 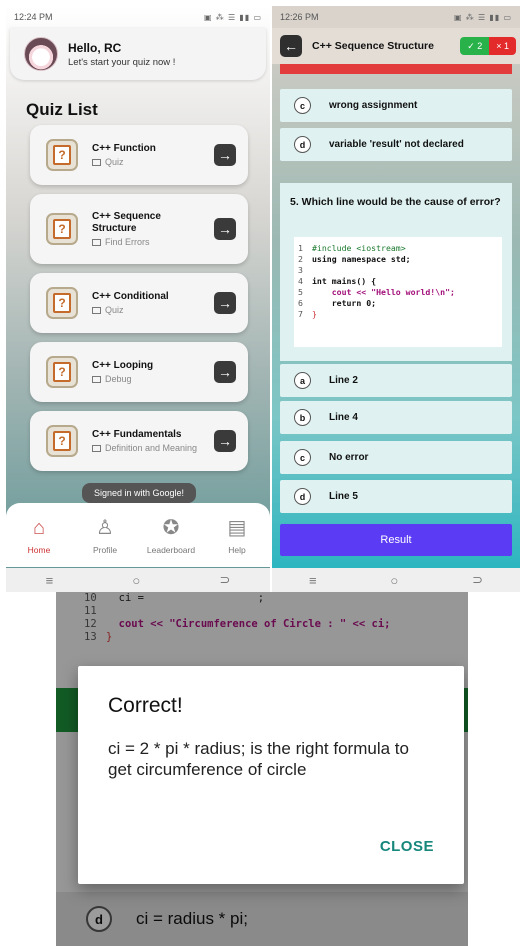 What do you see at coordinates (407, 846) in the screenshot?
I see `close-button: CLOSE` at bounding box center [407, 846].